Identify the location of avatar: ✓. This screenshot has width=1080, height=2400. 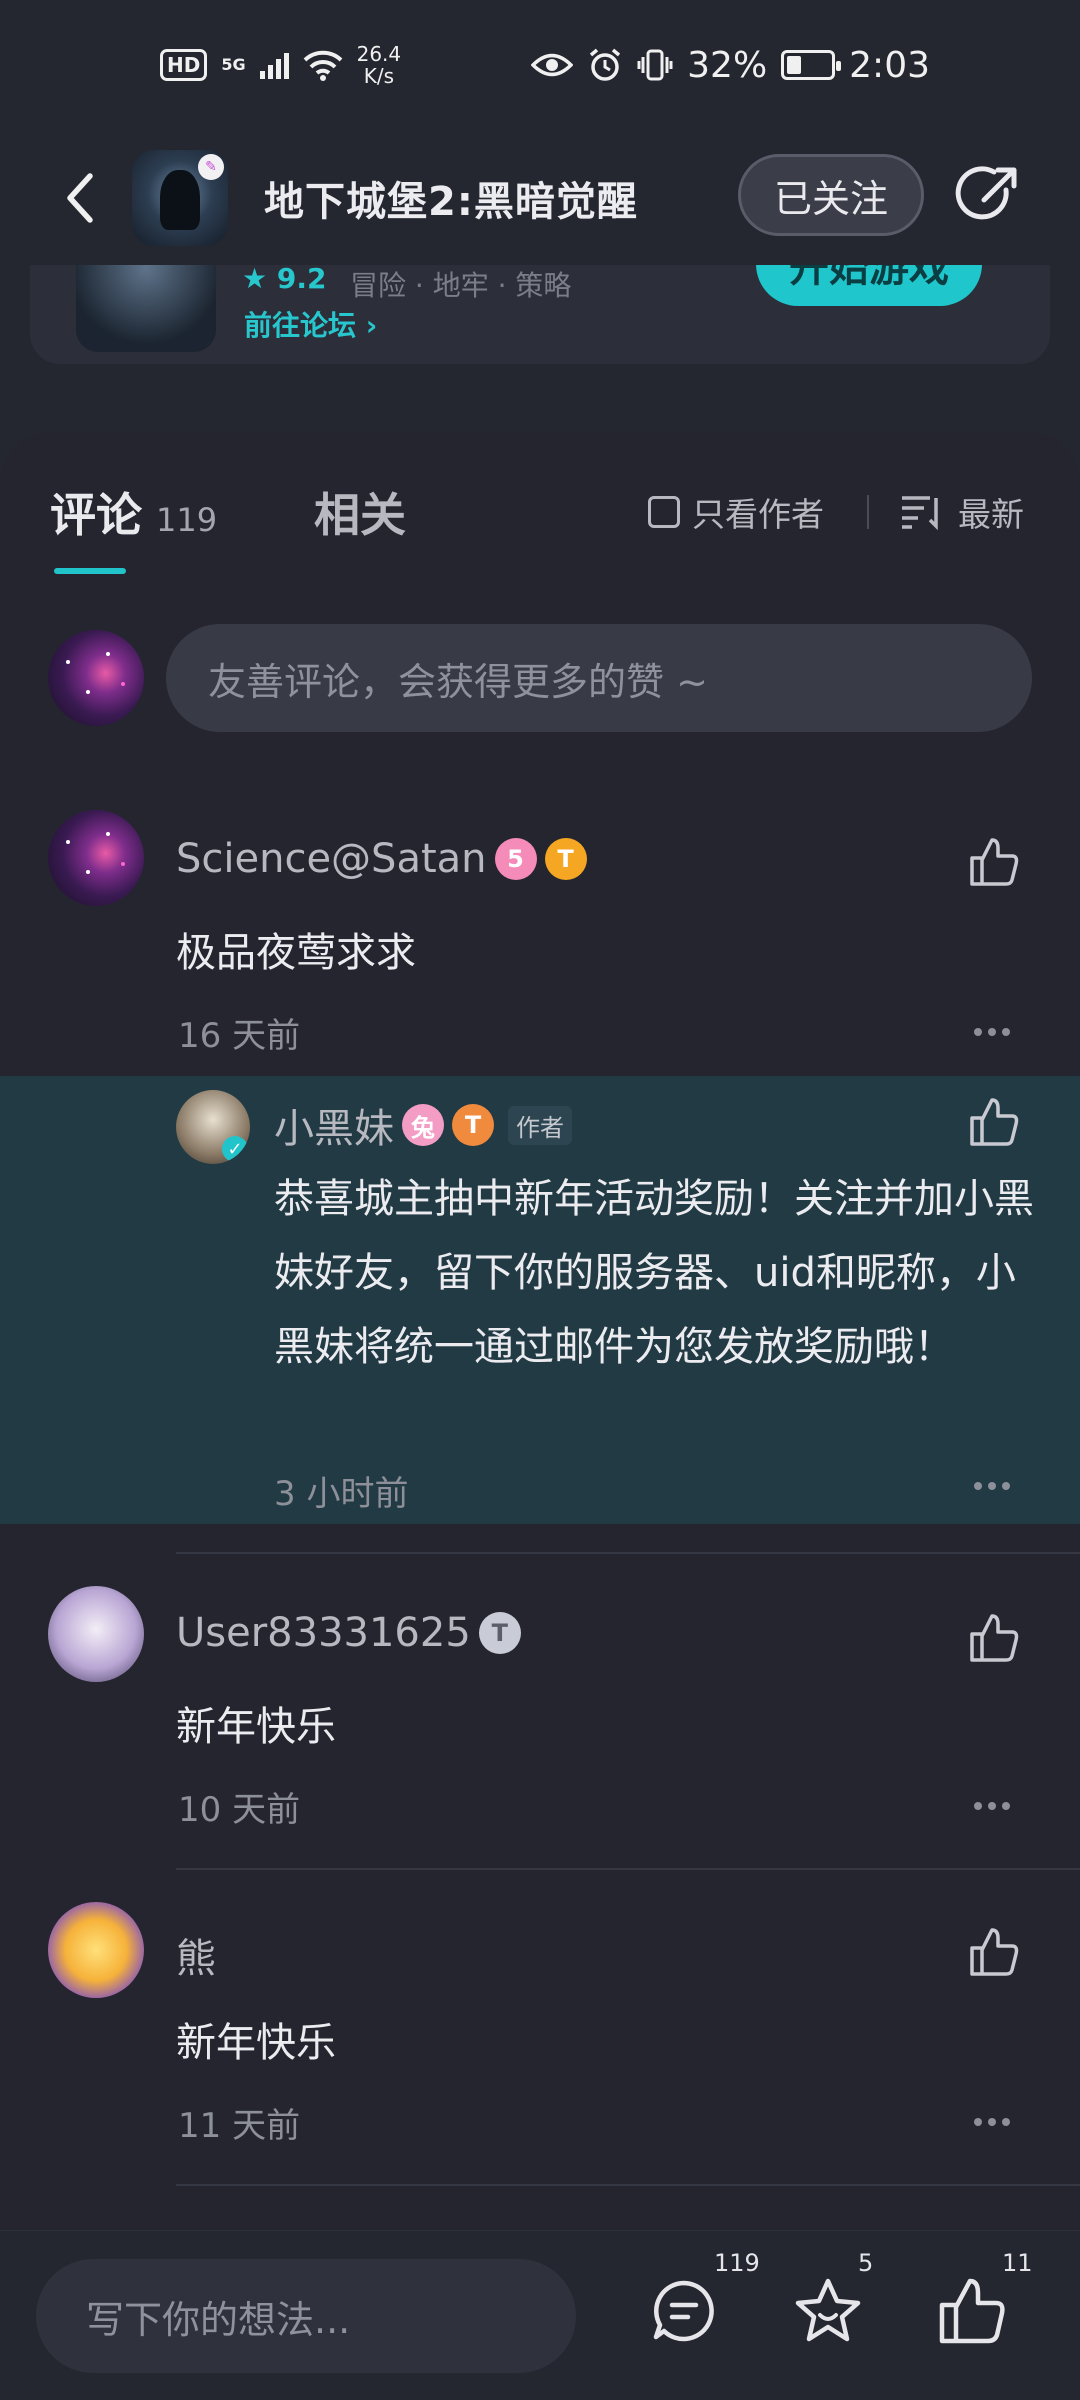
(213, 1127).